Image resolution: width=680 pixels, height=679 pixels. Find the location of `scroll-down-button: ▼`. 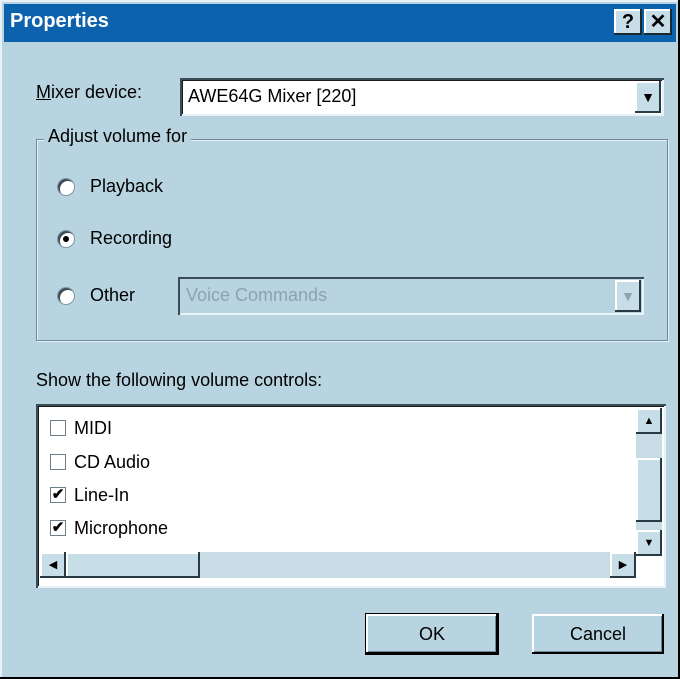

scroll-down-button: ▼ is located at coordinates (649, 543).